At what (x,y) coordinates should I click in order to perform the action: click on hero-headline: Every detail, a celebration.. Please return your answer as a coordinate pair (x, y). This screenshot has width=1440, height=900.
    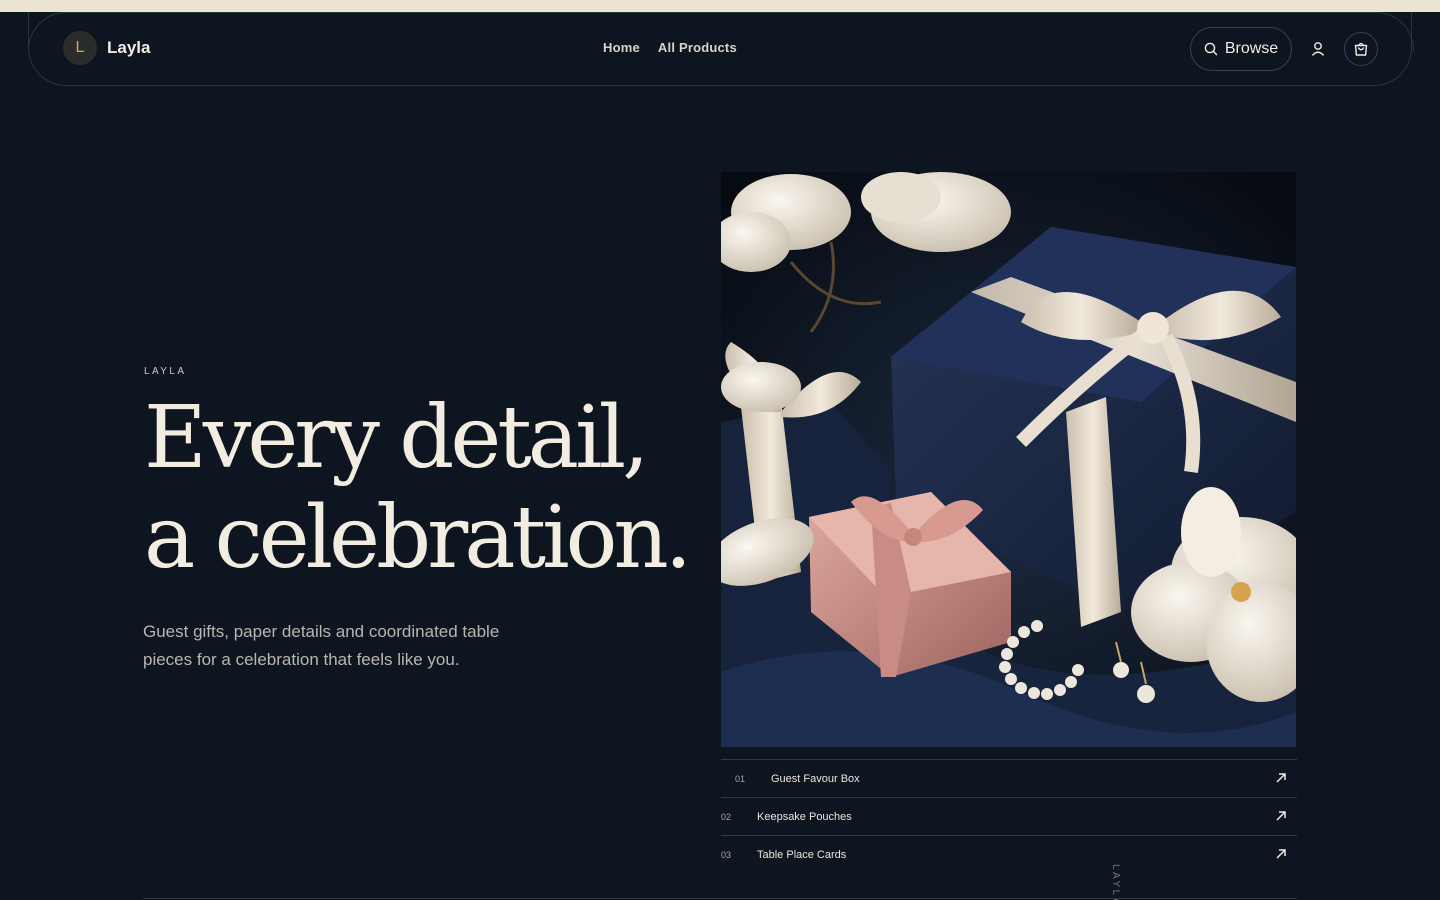
    Looking at the image, I should click on (418, 488).